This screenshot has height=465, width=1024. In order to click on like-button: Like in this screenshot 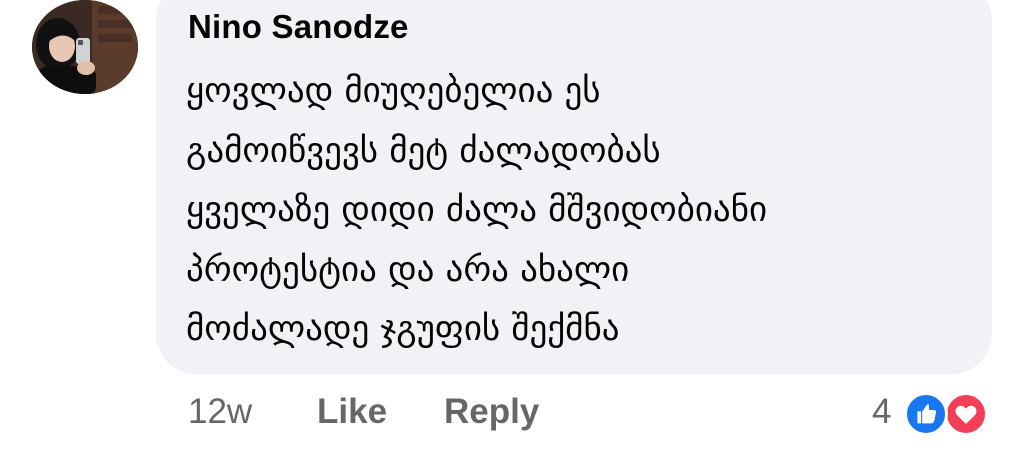, I will do `click(352, 412)`.